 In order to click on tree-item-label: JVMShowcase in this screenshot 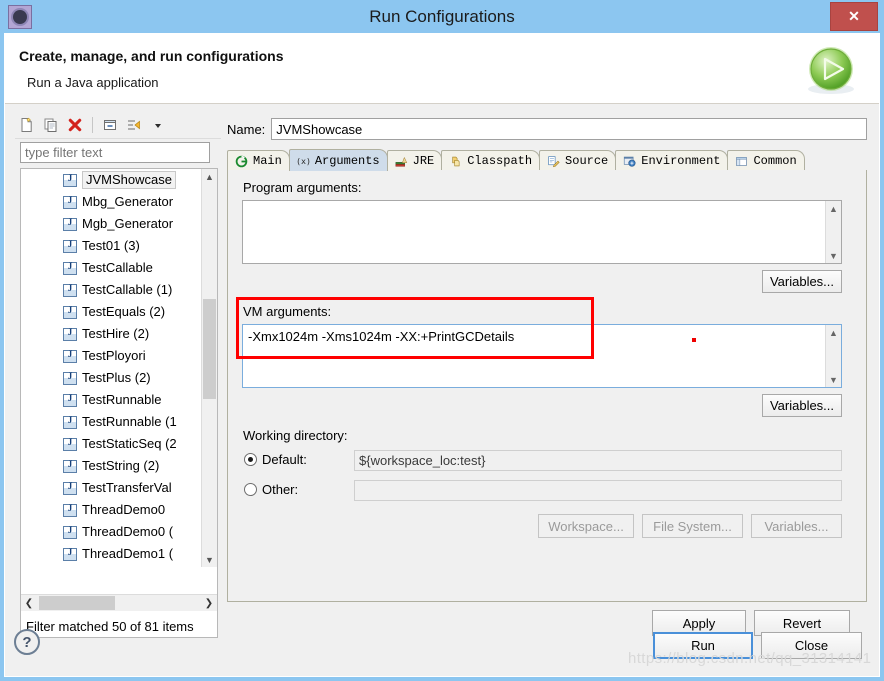, I will do `click(129, 180)`.